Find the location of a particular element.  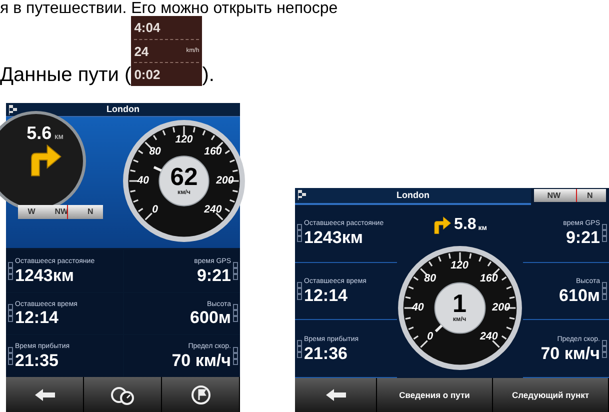

nav-button: Сведения о пути is located at coordinates (435, 395).